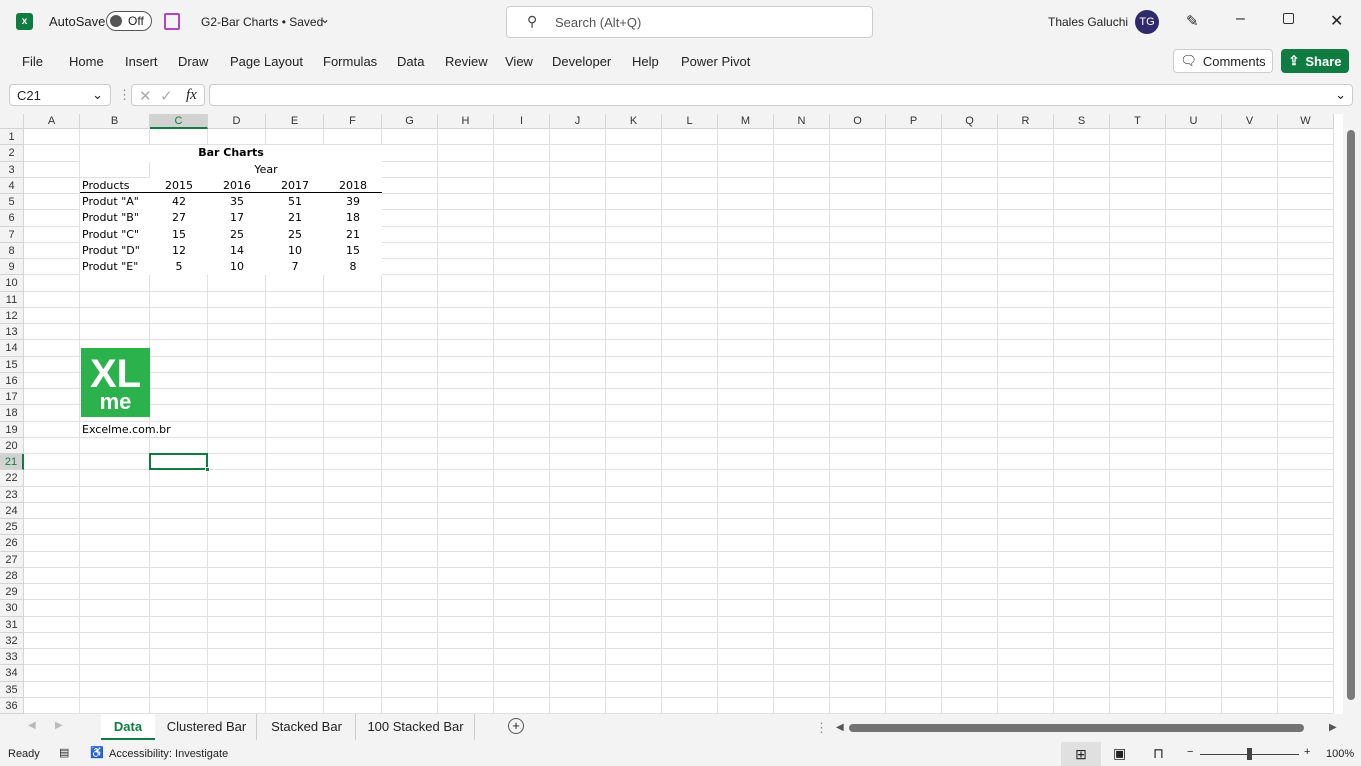  What do you see at coordinates (634, 121) in the screenshot?
I see `column-header-K: K` at bounding box center [634, 121].